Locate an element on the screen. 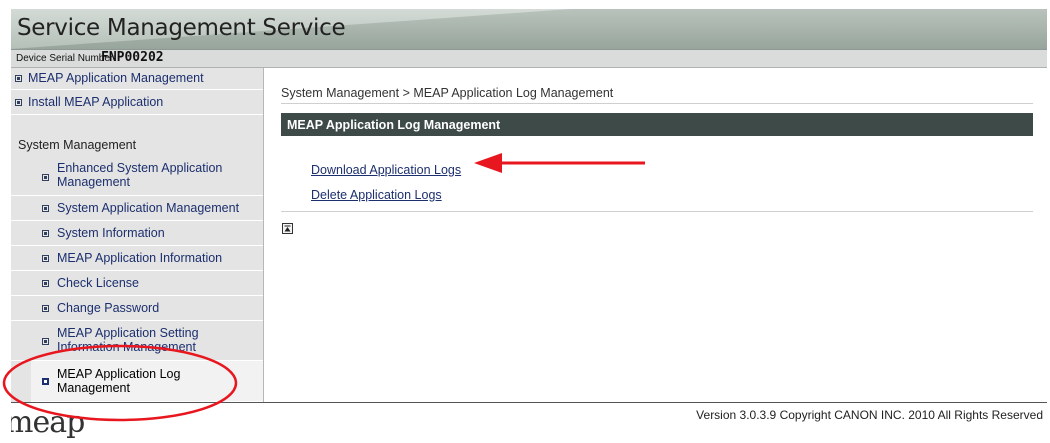  sidebar-item-label: Check License is located at coordinates (98, 283).